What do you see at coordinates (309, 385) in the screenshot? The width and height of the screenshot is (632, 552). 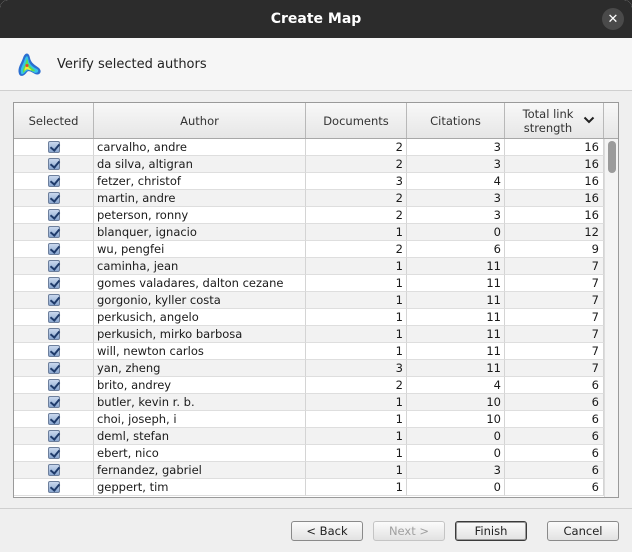 I see `table-row: brito, andrey 2 4 6` at bounding box center [309, 385].